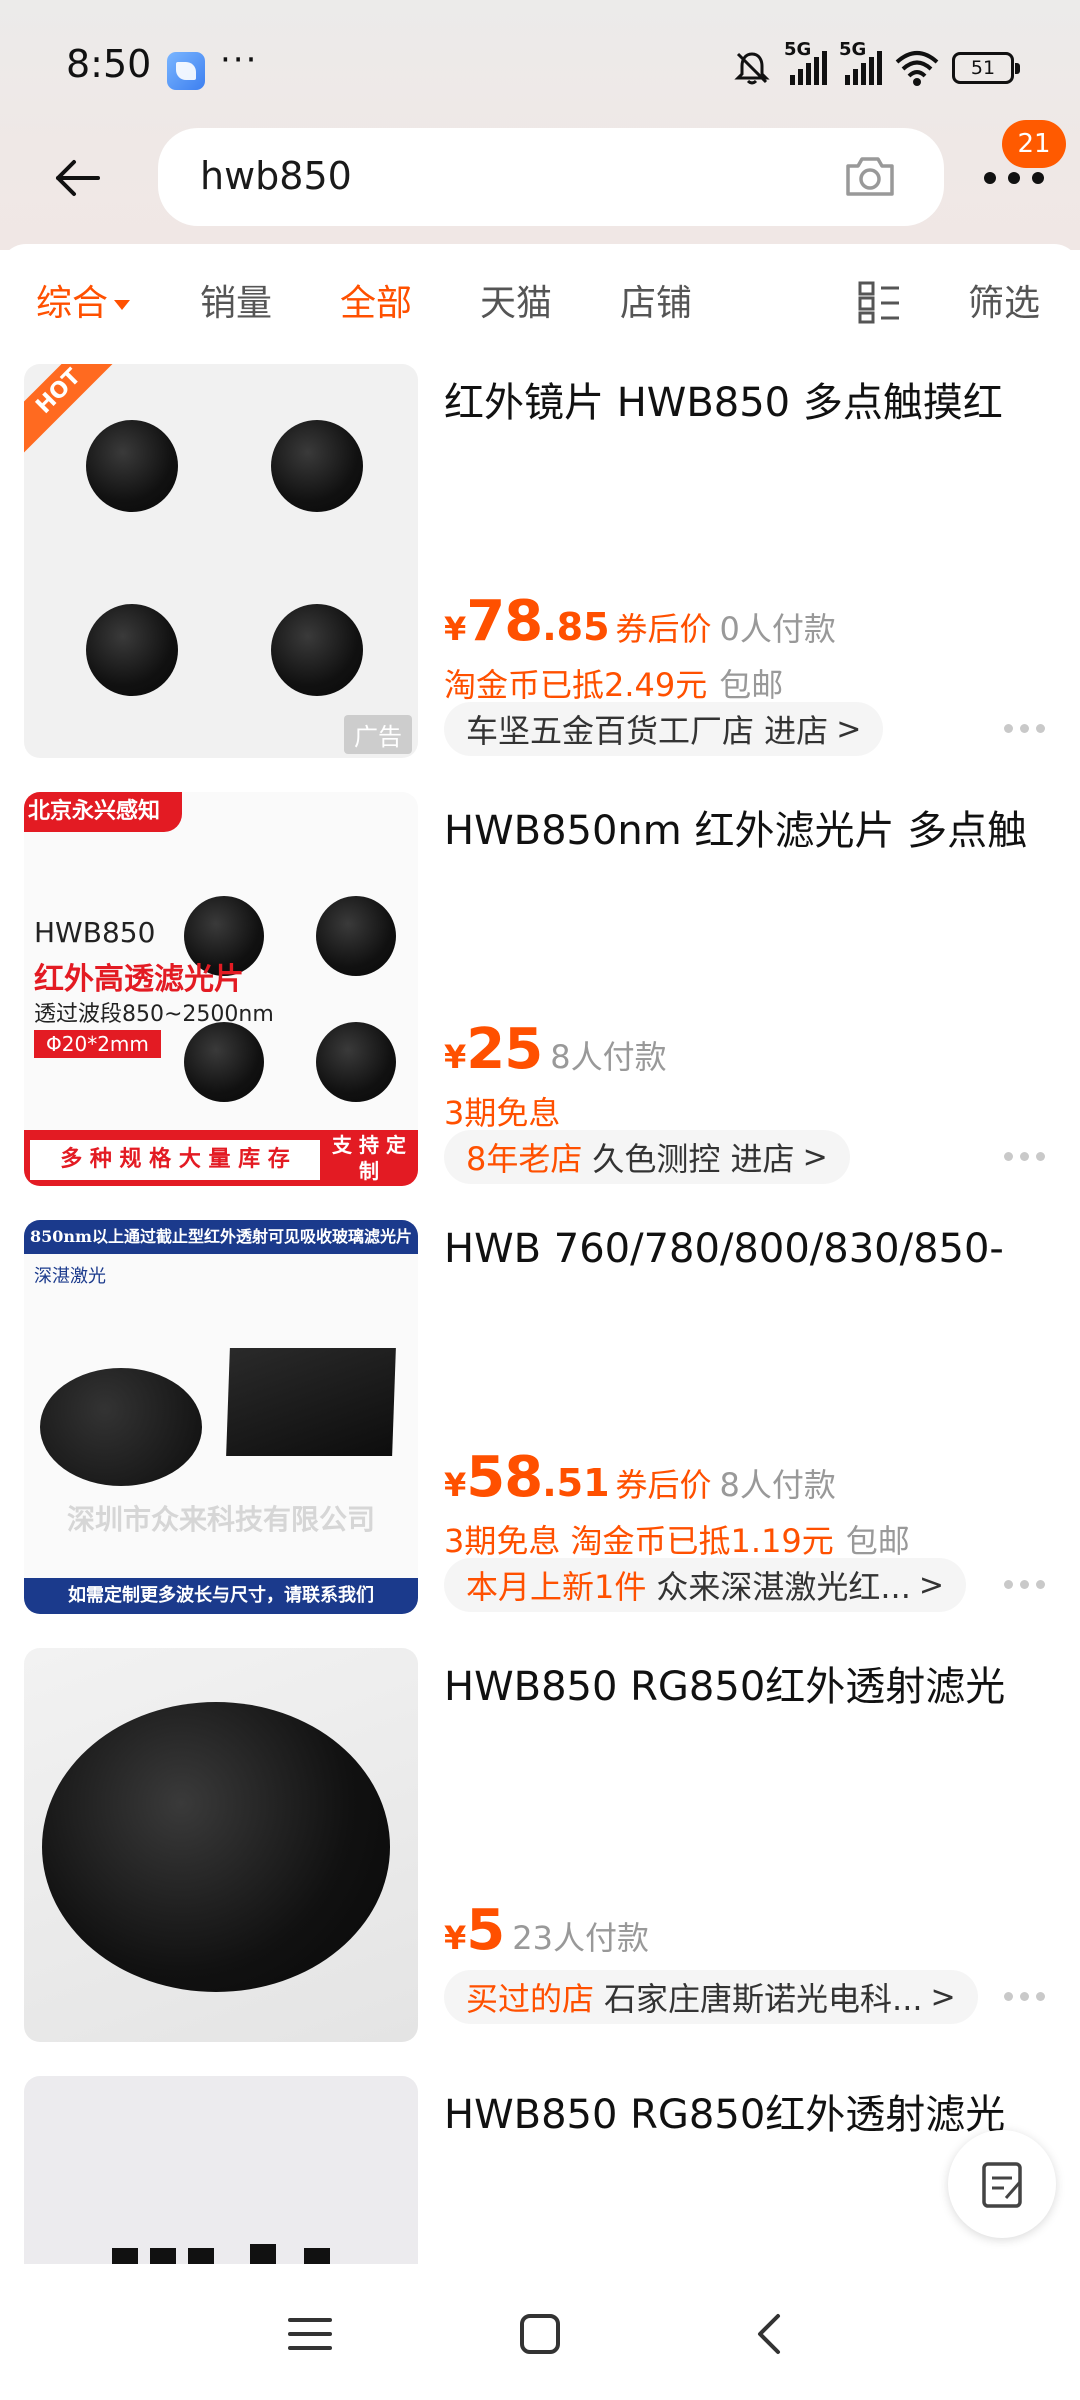 The image size is (1080, 2400). I want to click on product-title: HWB 760/780/800/830/850-, so click(749, 1249).